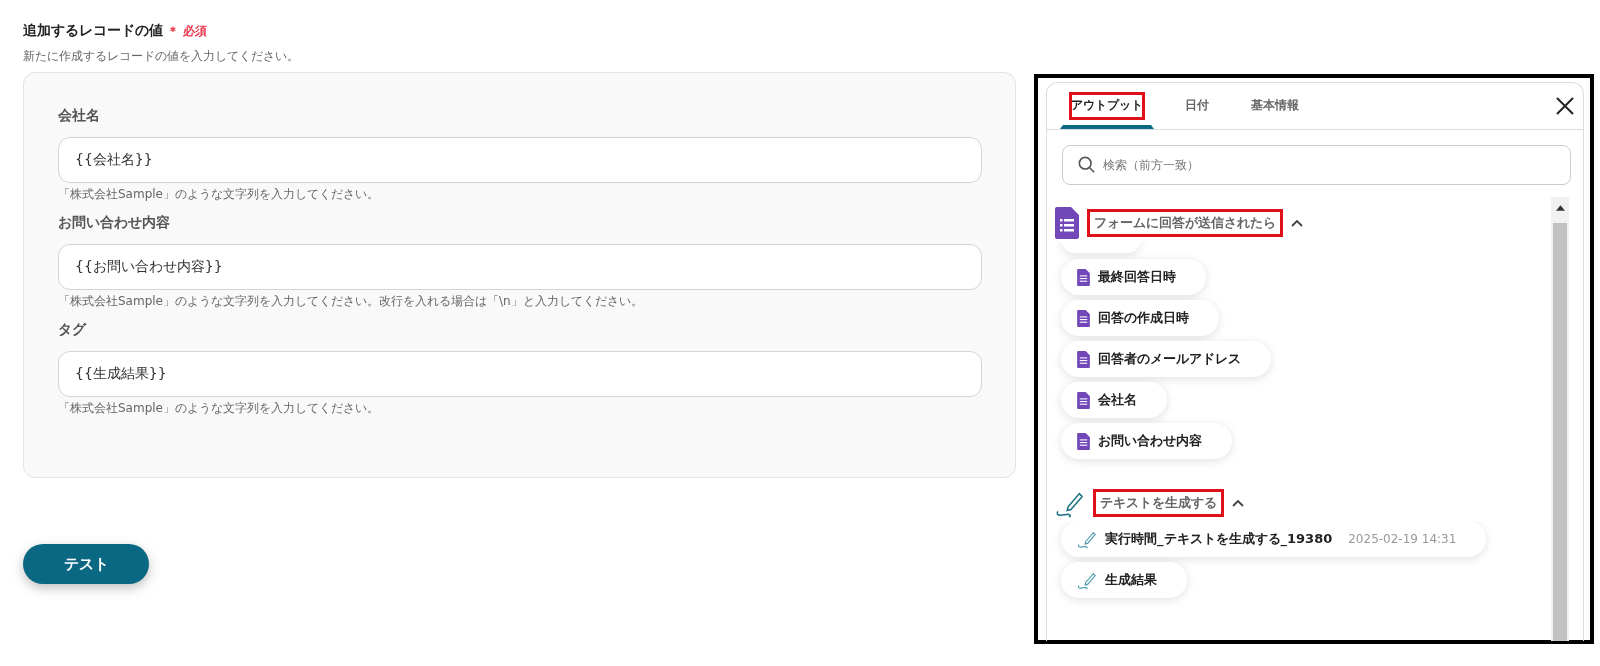 This screenshot has height=666, width=1600. I want to click on required-mark: ＊ 必須, so click(187, 31).